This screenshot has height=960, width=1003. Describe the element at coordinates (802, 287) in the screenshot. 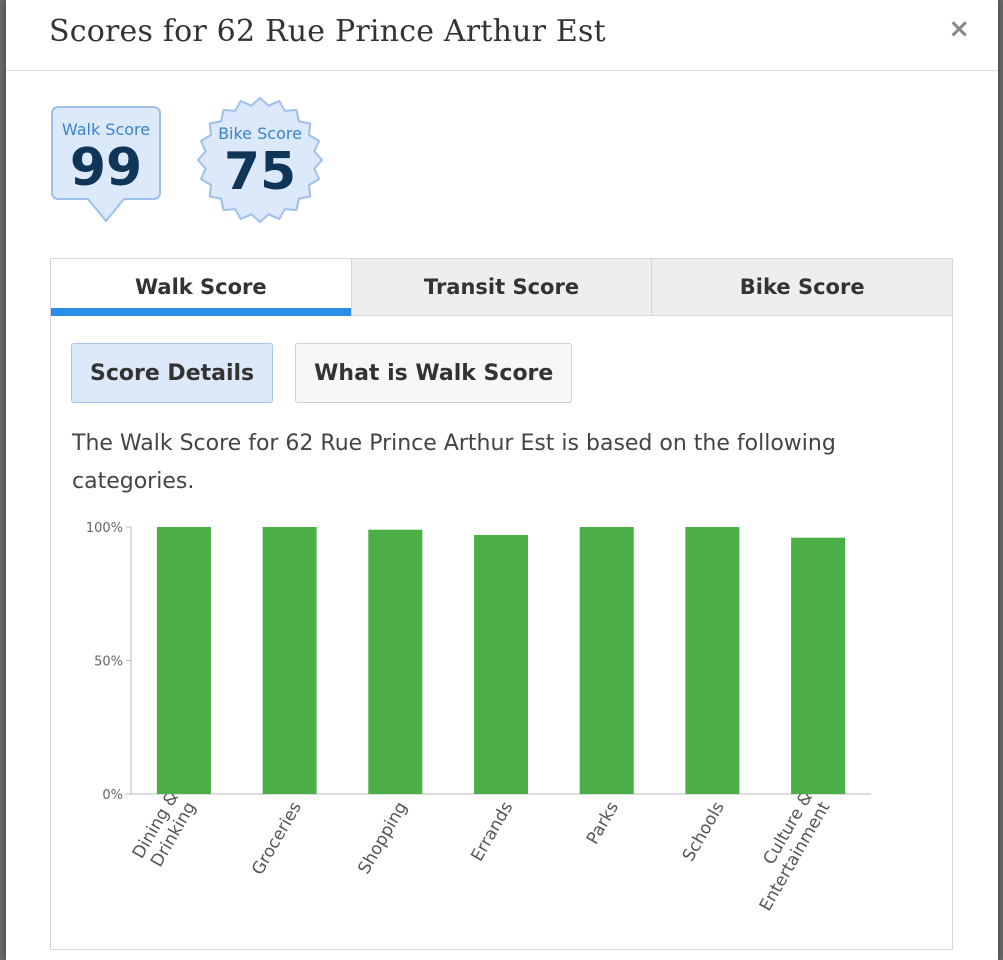

I see `tab-bike-score: Bike Score` at that location.